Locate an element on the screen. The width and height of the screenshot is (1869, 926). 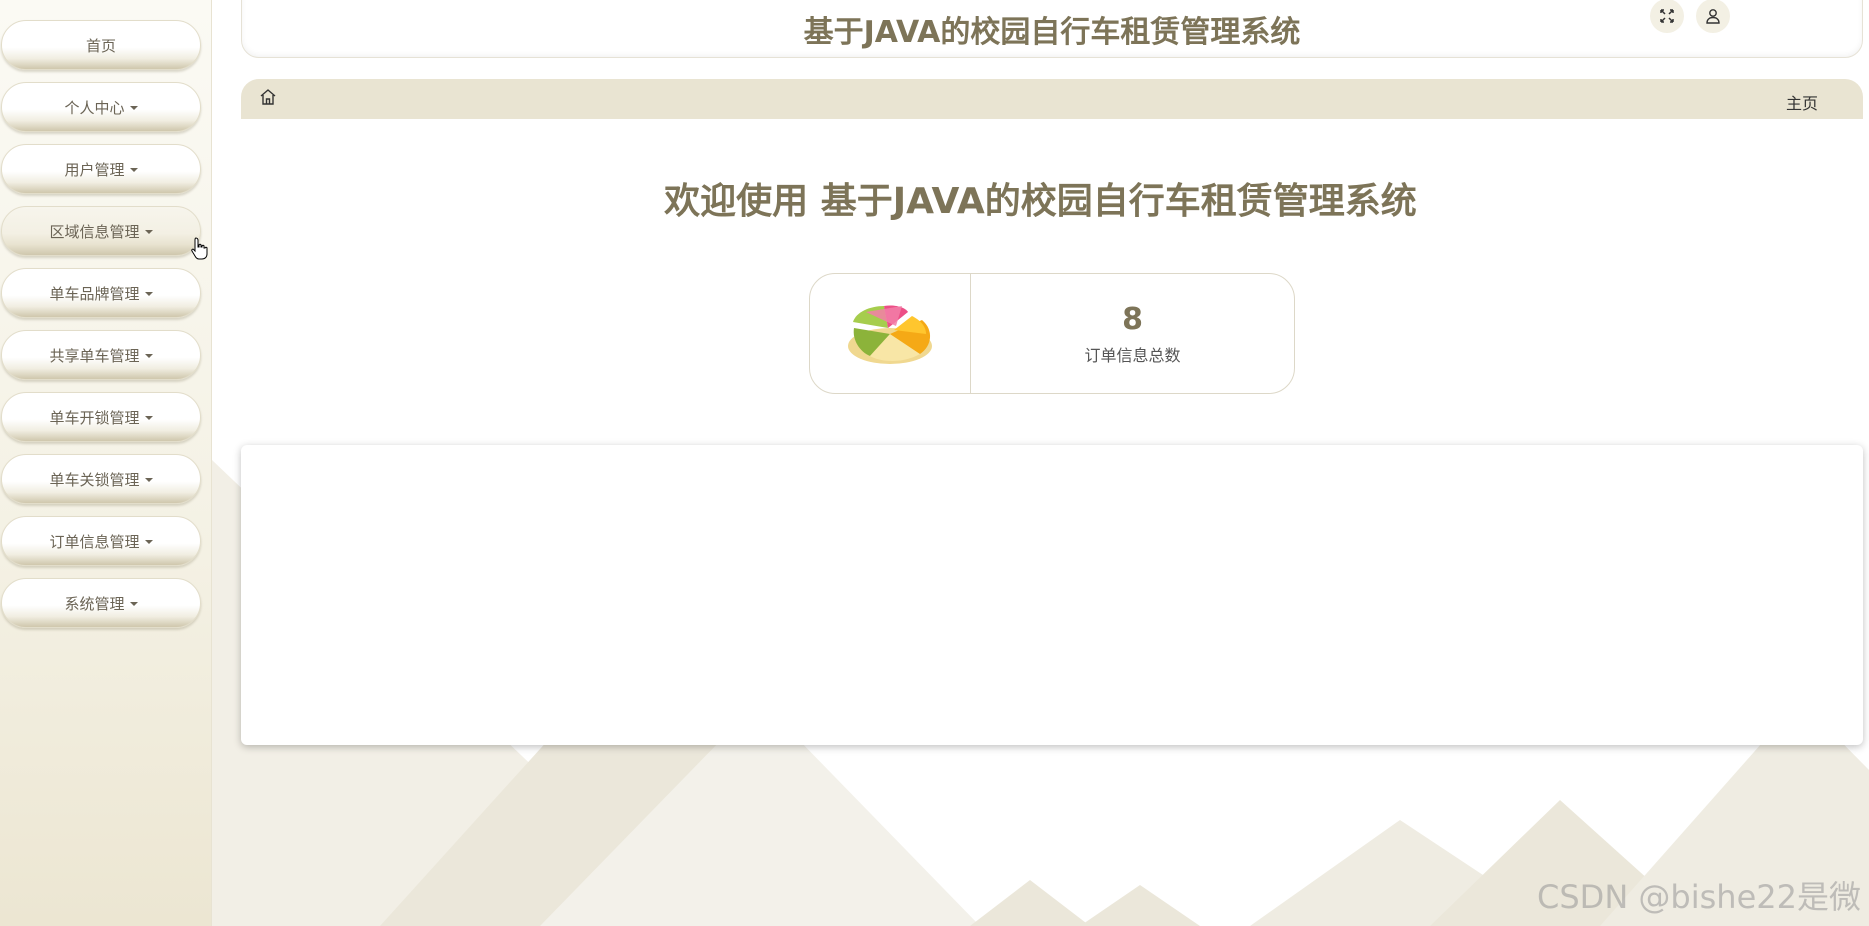
sidebar-item-label: 首页 is located at coordinates (100, 45).